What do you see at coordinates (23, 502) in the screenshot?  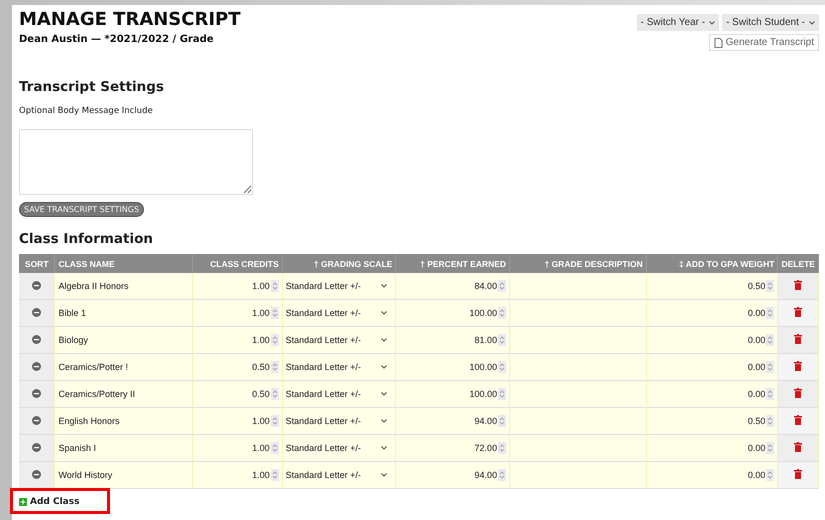 I see `plus-icon` at bounding box center [23, 502].